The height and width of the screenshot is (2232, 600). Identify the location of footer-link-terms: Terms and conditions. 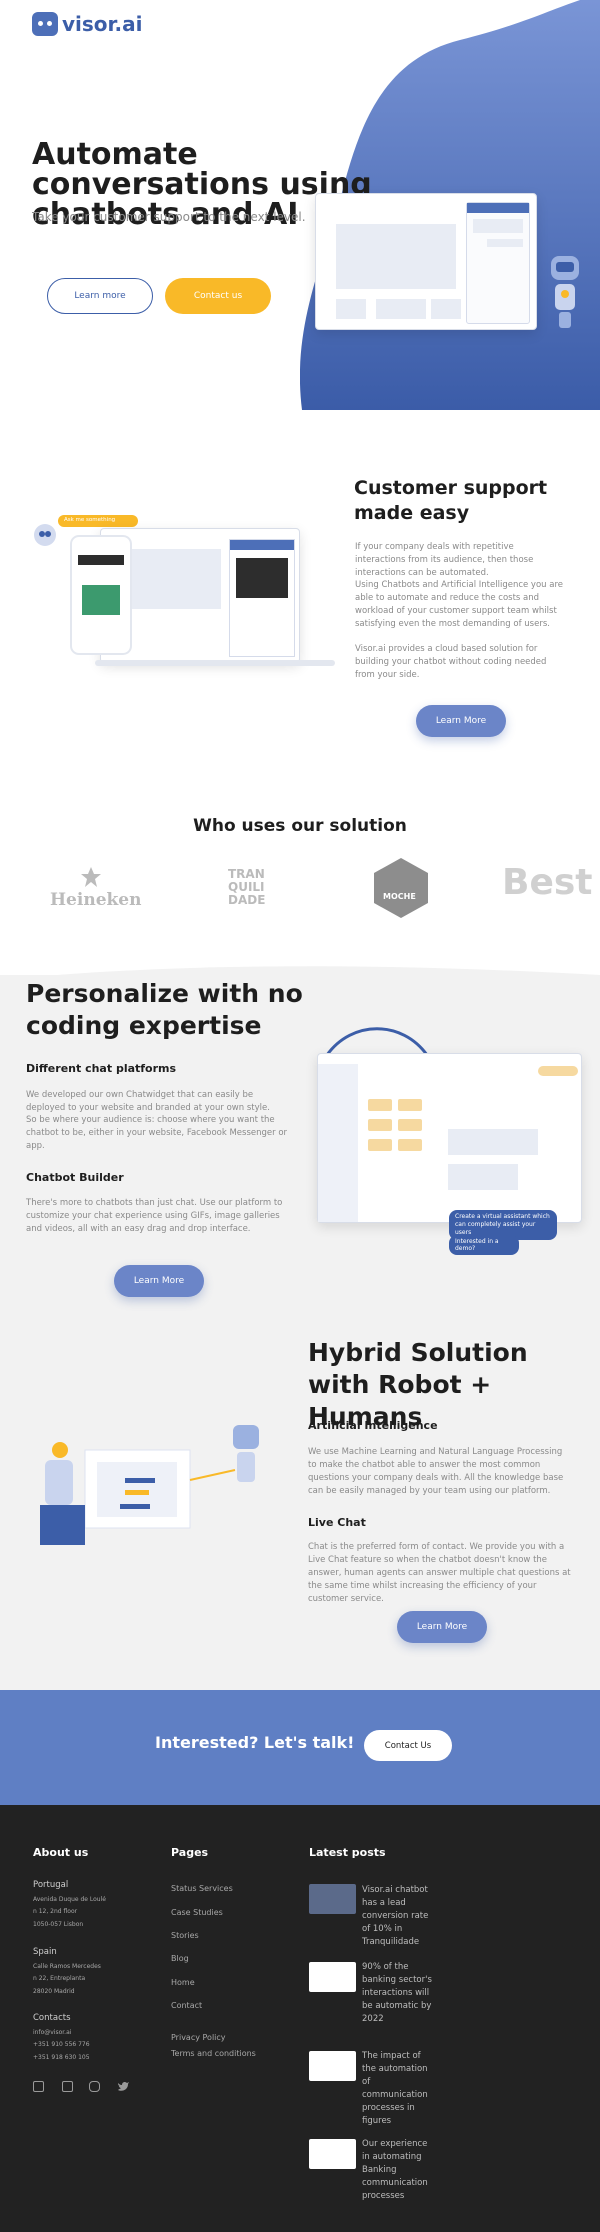
(213, 2053).